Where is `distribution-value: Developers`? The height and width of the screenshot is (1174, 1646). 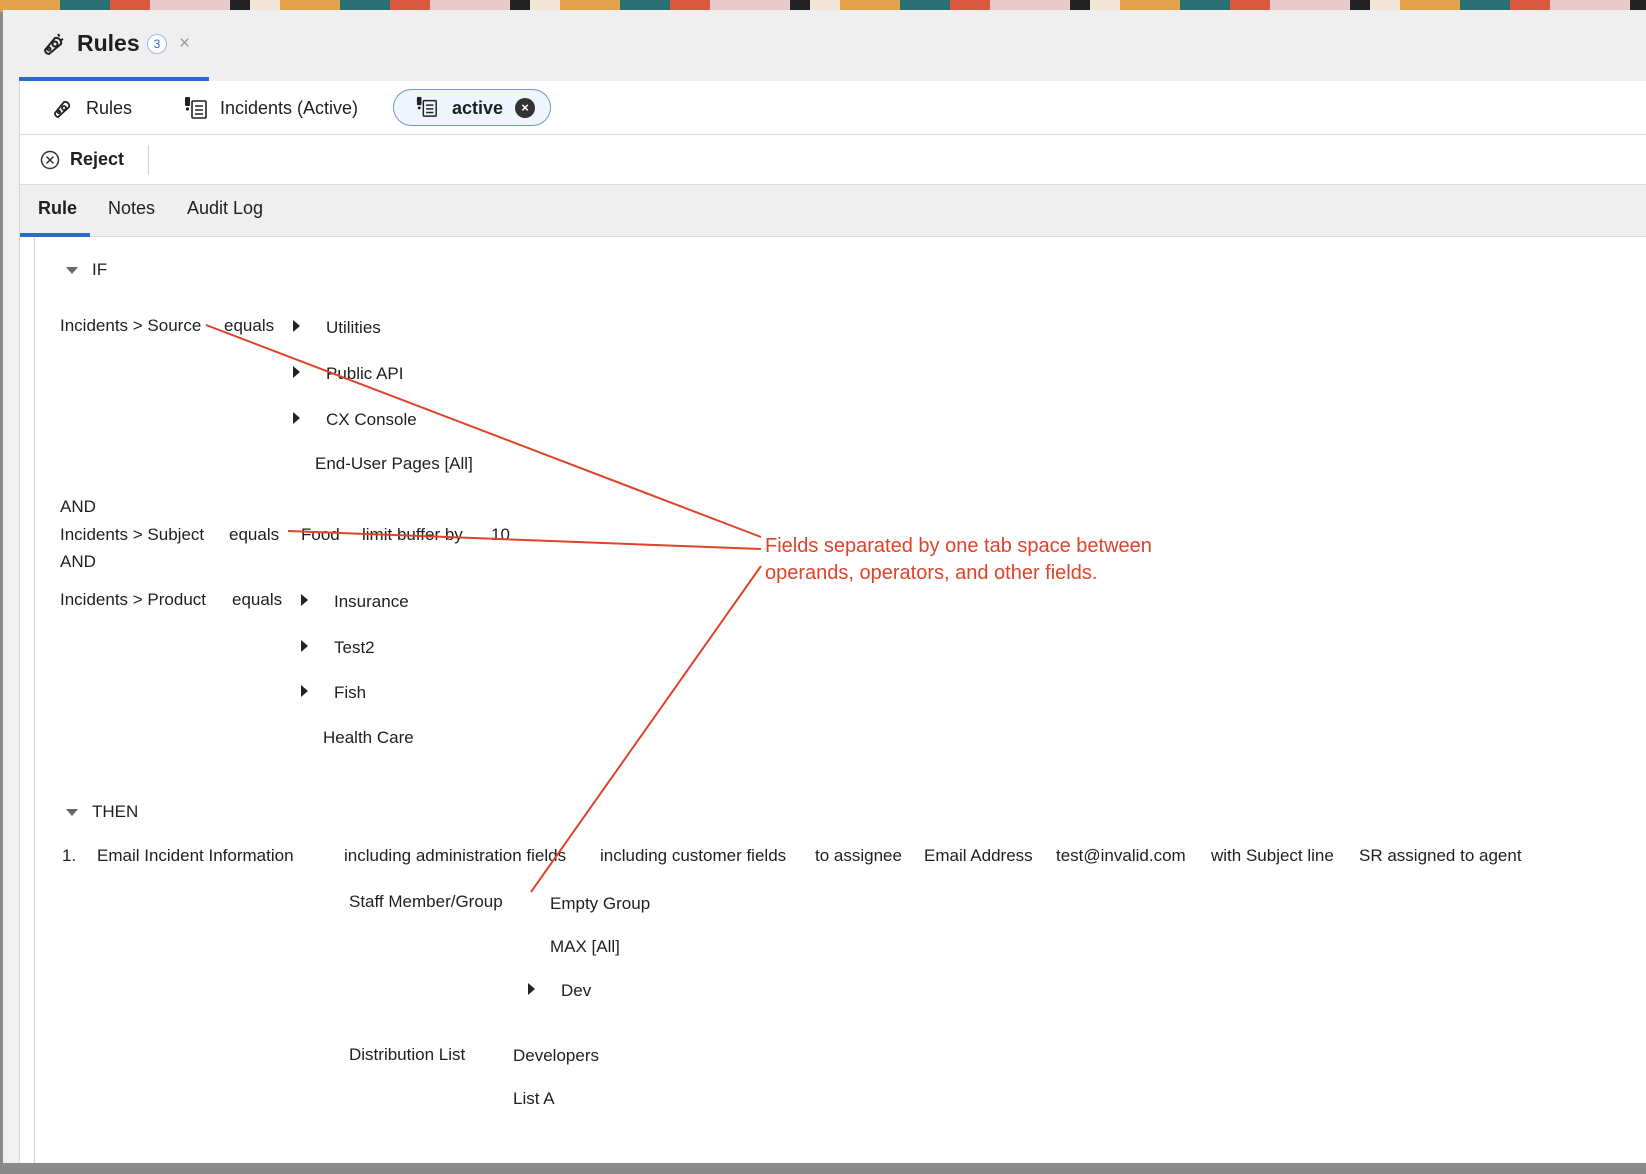 distribution-value: Developers is located at coordinates (556, 1055).